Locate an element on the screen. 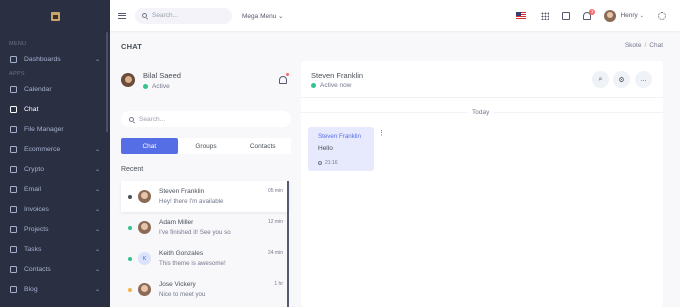 This screenshot has width=680, height=307. sidebar-item-label: Calendar is located at coordinates (38, 89).